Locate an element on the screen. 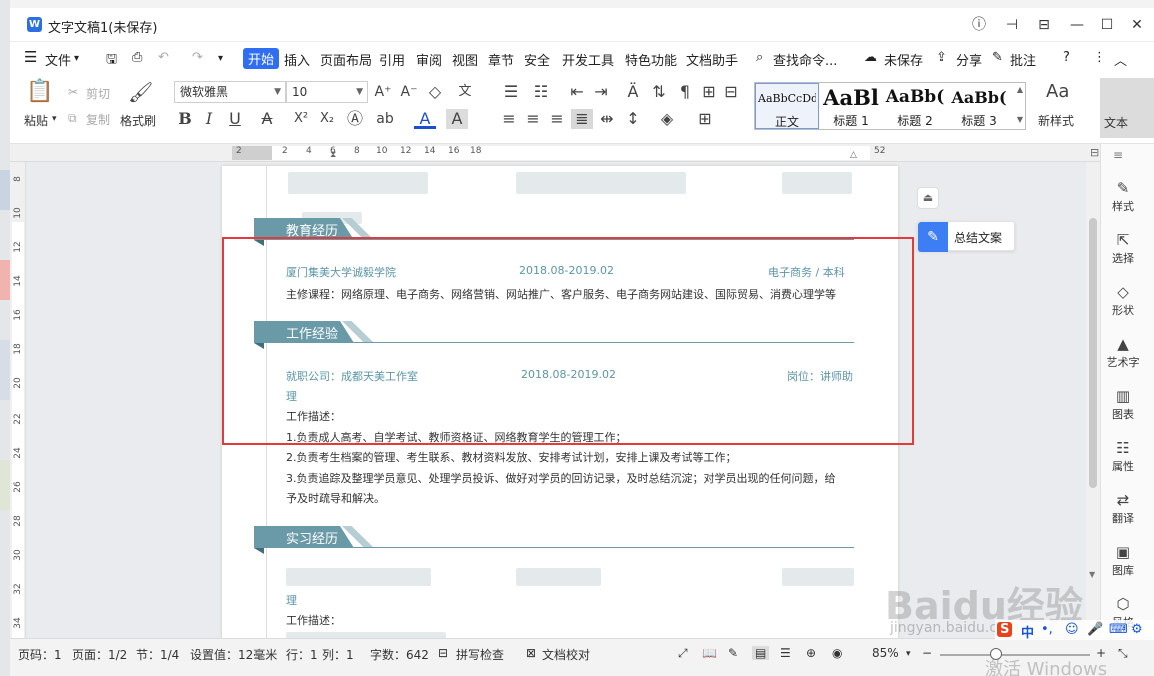 This screenshot has height=676, width=1154. maximize-button: ☐ is located at coordinates (1107, 25).